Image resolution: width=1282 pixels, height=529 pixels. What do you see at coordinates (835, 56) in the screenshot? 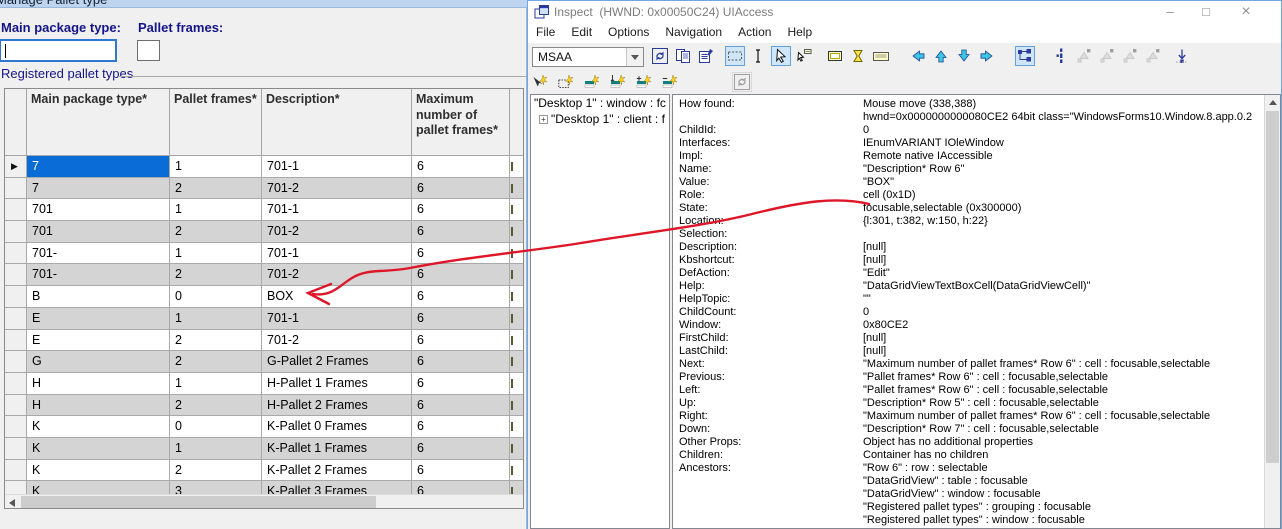
I see `window-rect-icon` at bounding box center [835, 56].